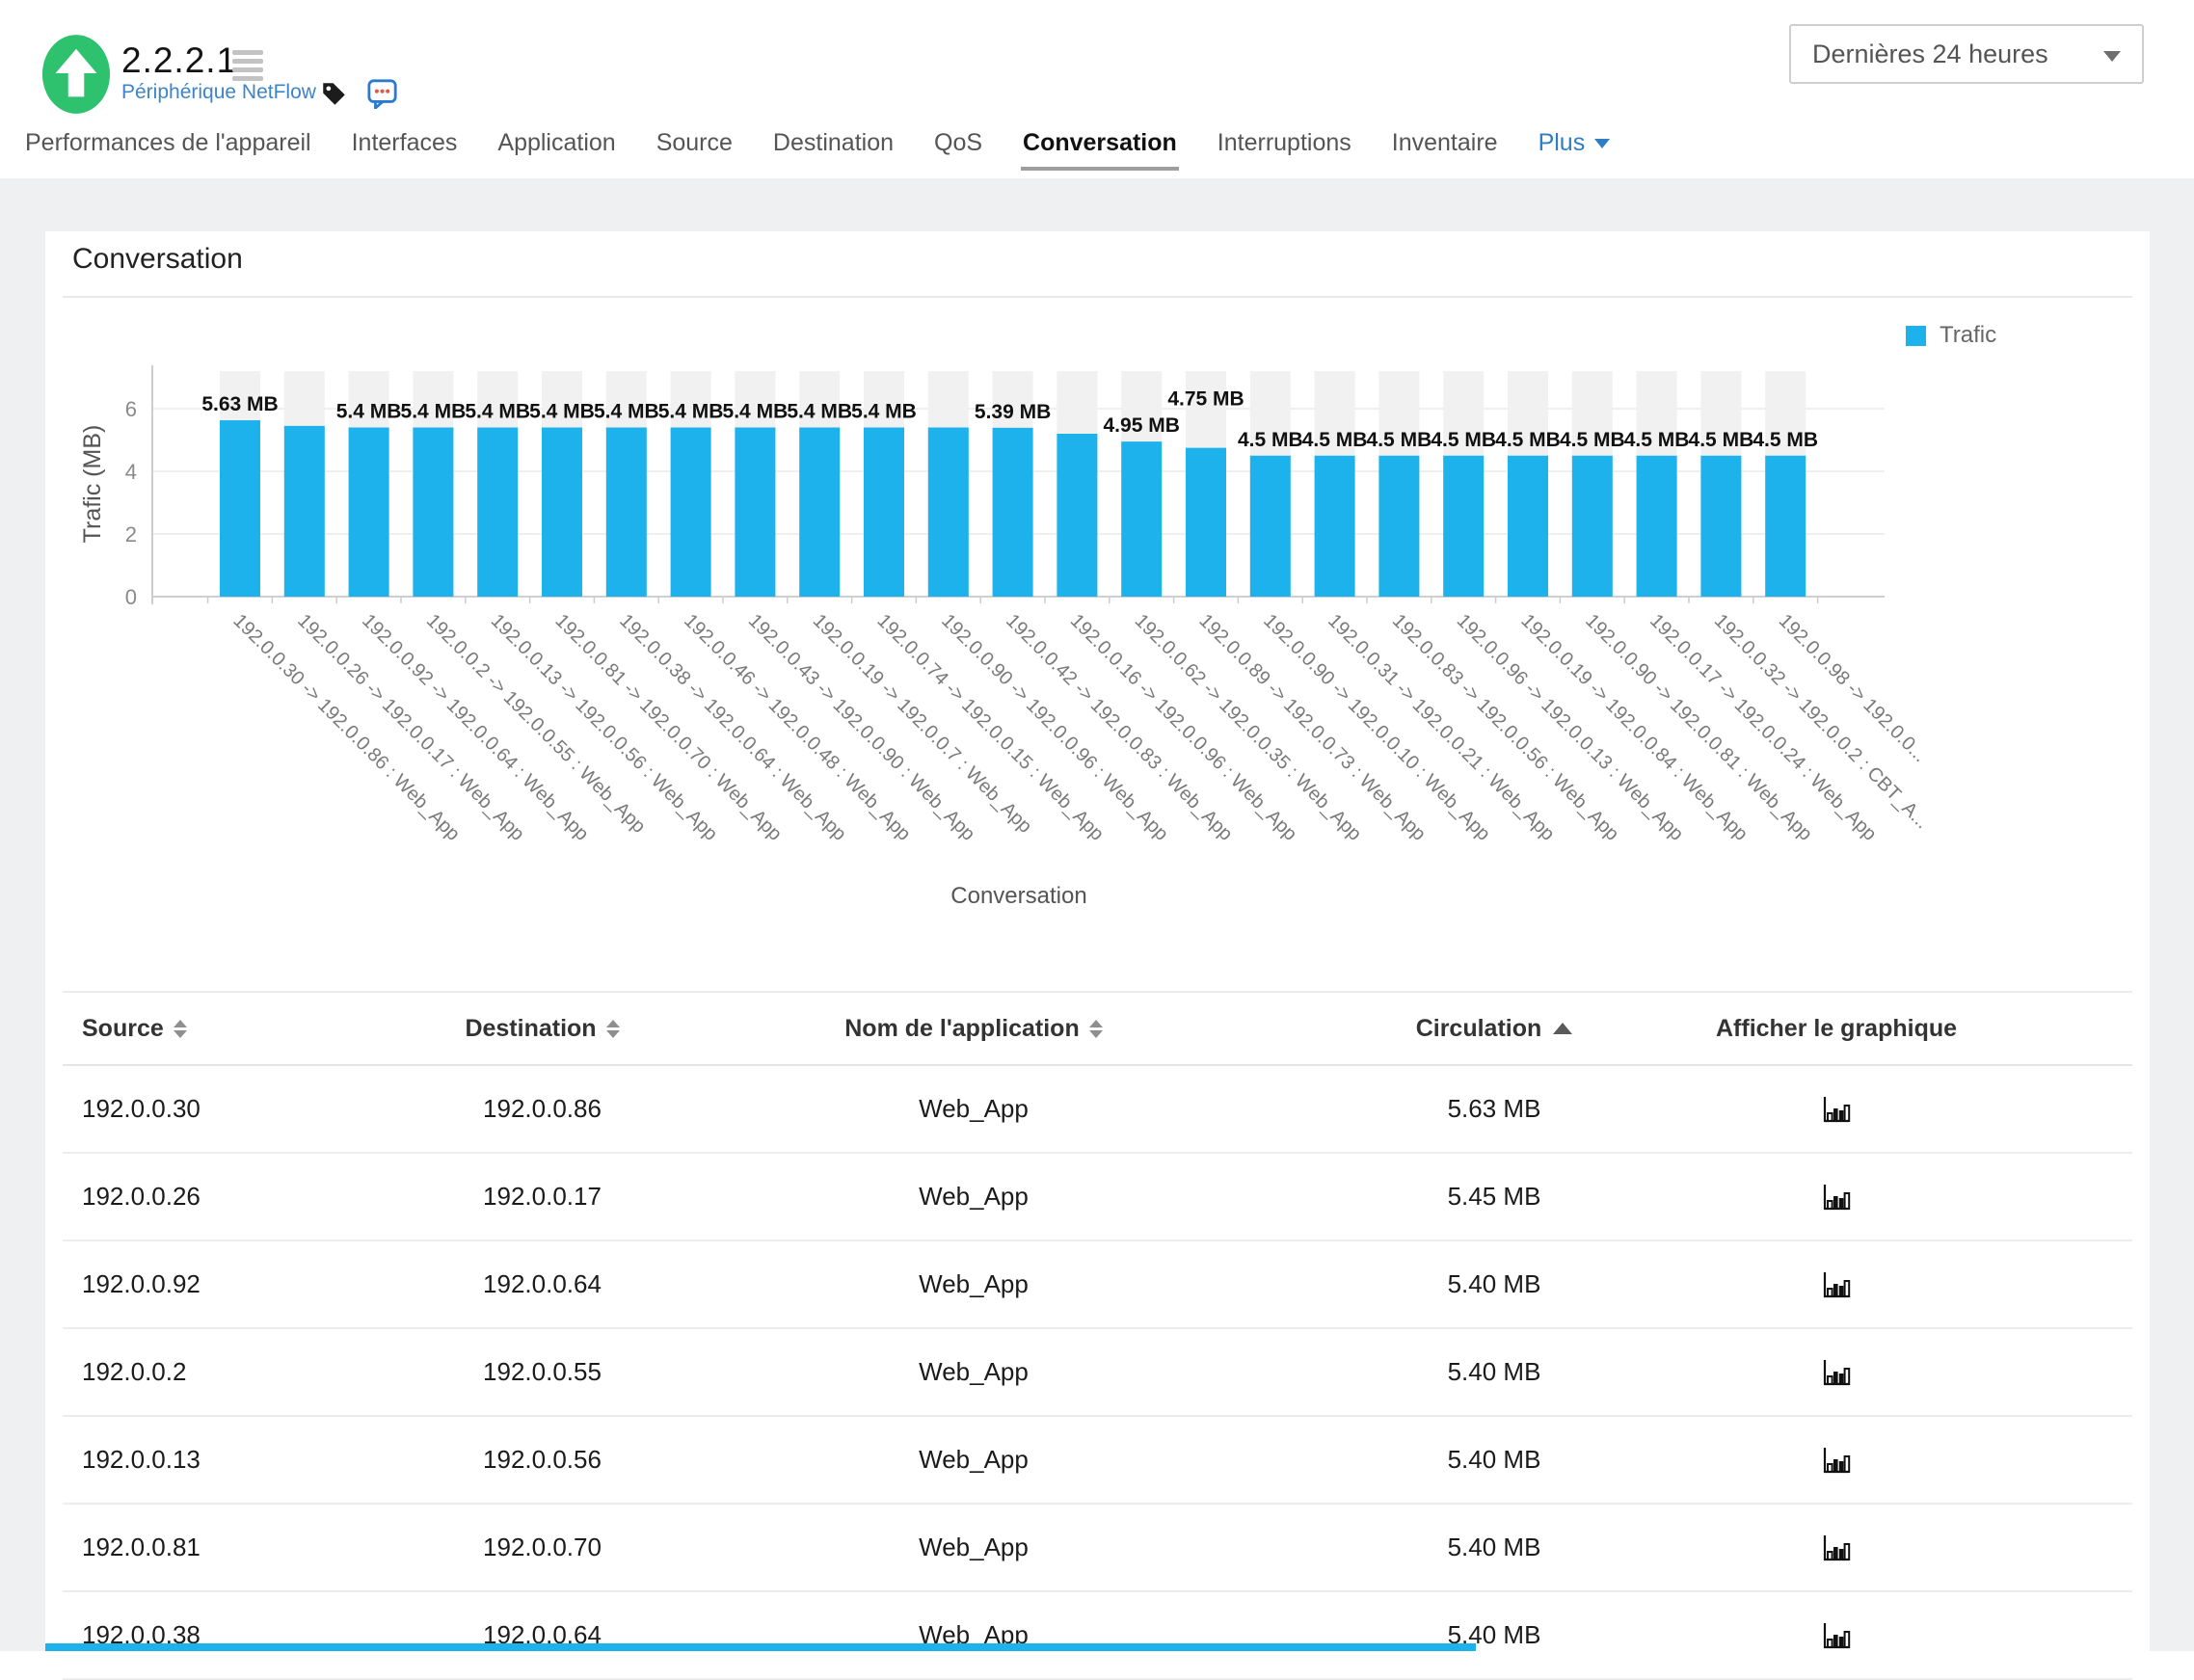 This screenshot has width=2194, height=1680. I want to click on column-header-application: Nom de l'application, so click(974, 1029).